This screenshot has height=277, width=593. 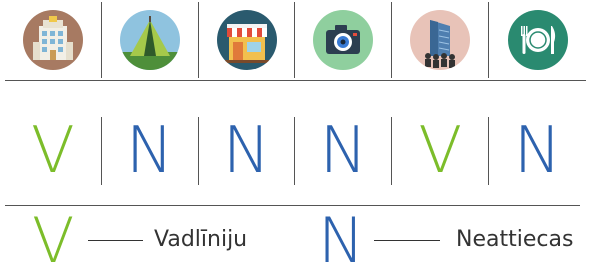 I want to click on legend-divider, so click(x=292, y=205).